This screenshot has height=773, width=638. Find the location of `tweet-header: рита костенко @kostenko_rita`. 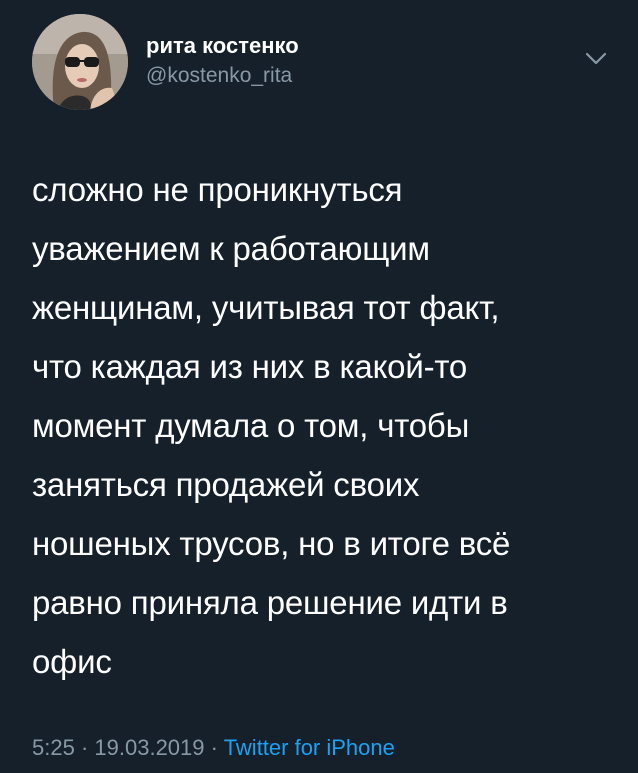

tweet-header: рита костенко @kostenko_rita is located at coordinates (327, 64).